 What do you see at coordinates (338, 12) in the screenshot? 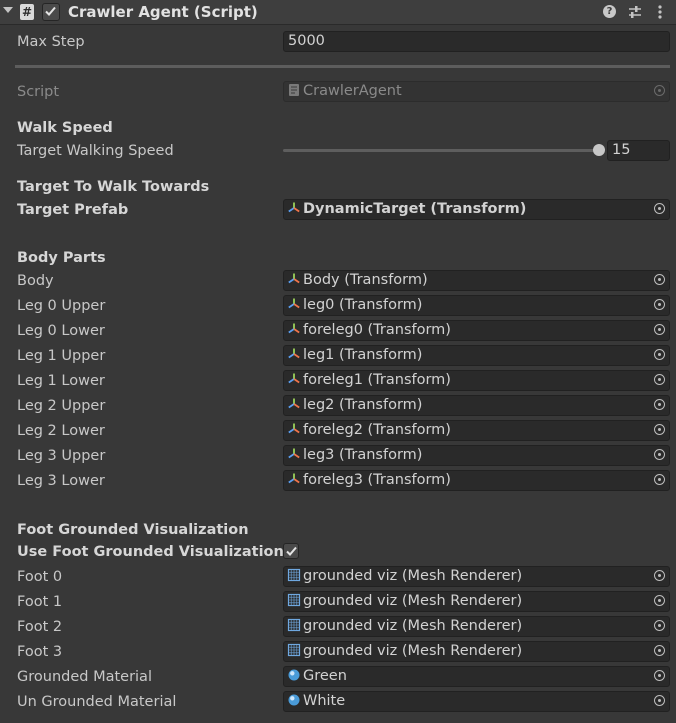
I see `component-header: # Crawler Agent (Script) ?` at bounding box center [338, 12].